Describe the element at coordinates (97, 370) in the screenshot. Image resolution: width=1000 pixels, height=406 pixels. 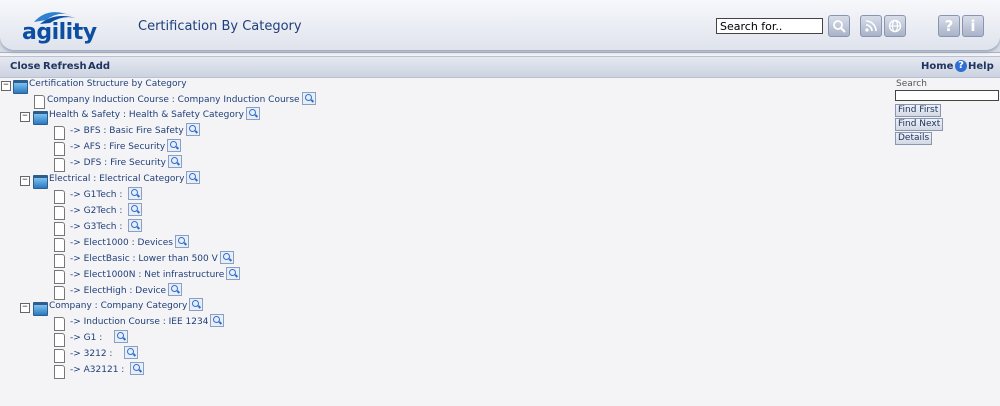
I see `tree-item-text: -> A32121 :` at that location.